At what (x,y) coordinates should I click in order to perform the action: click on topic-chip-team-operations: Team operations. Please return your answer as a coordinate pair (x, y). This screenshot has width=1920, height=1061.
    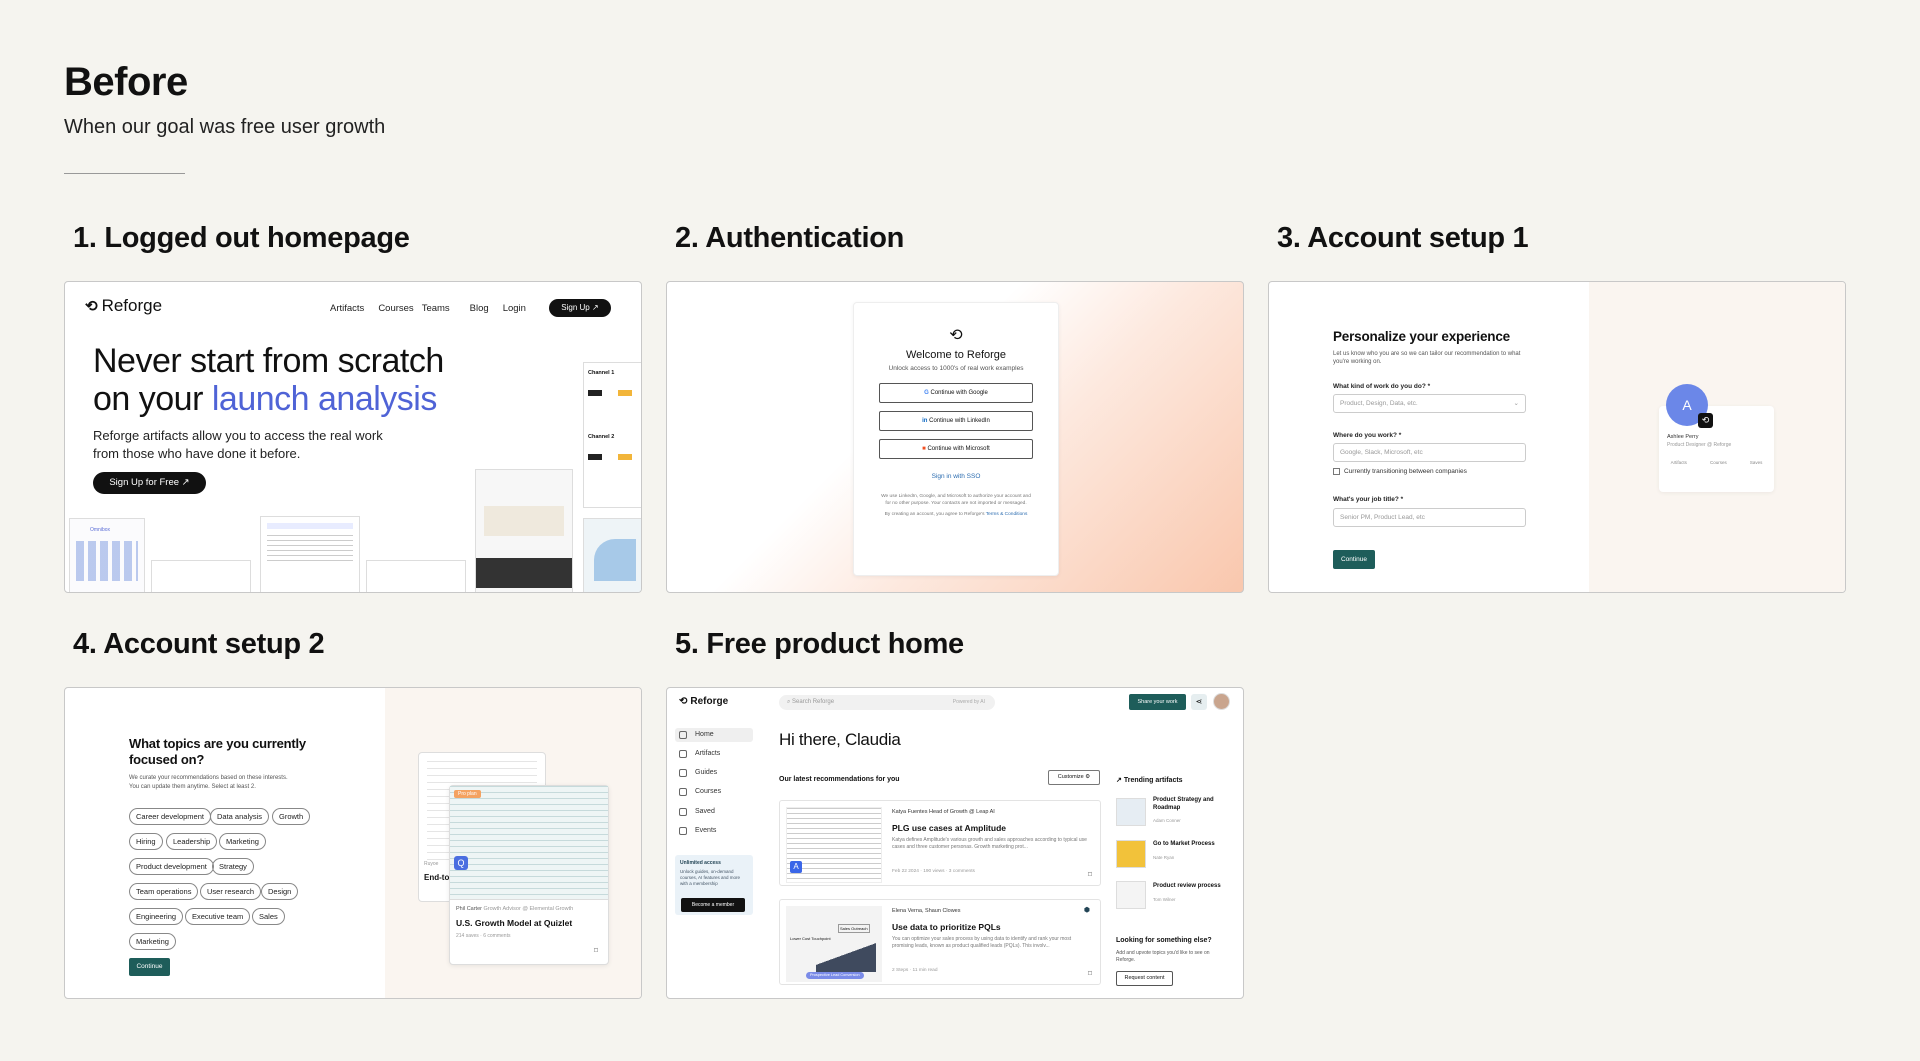
    Looking at the image, I should click on (164, 891).